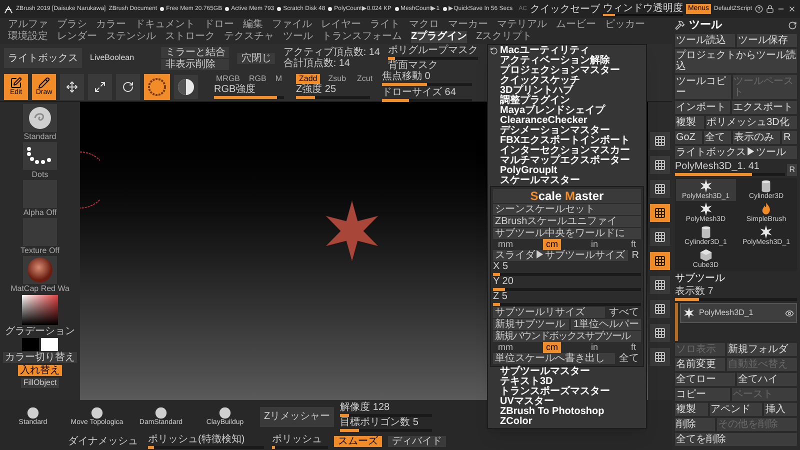 Image resolution: width=800 pixels, height=450 pixels. Describe the element at coordinates (195, 64) in the screenshot. I see `delete-hidden-button: 非表示削除` at that location.